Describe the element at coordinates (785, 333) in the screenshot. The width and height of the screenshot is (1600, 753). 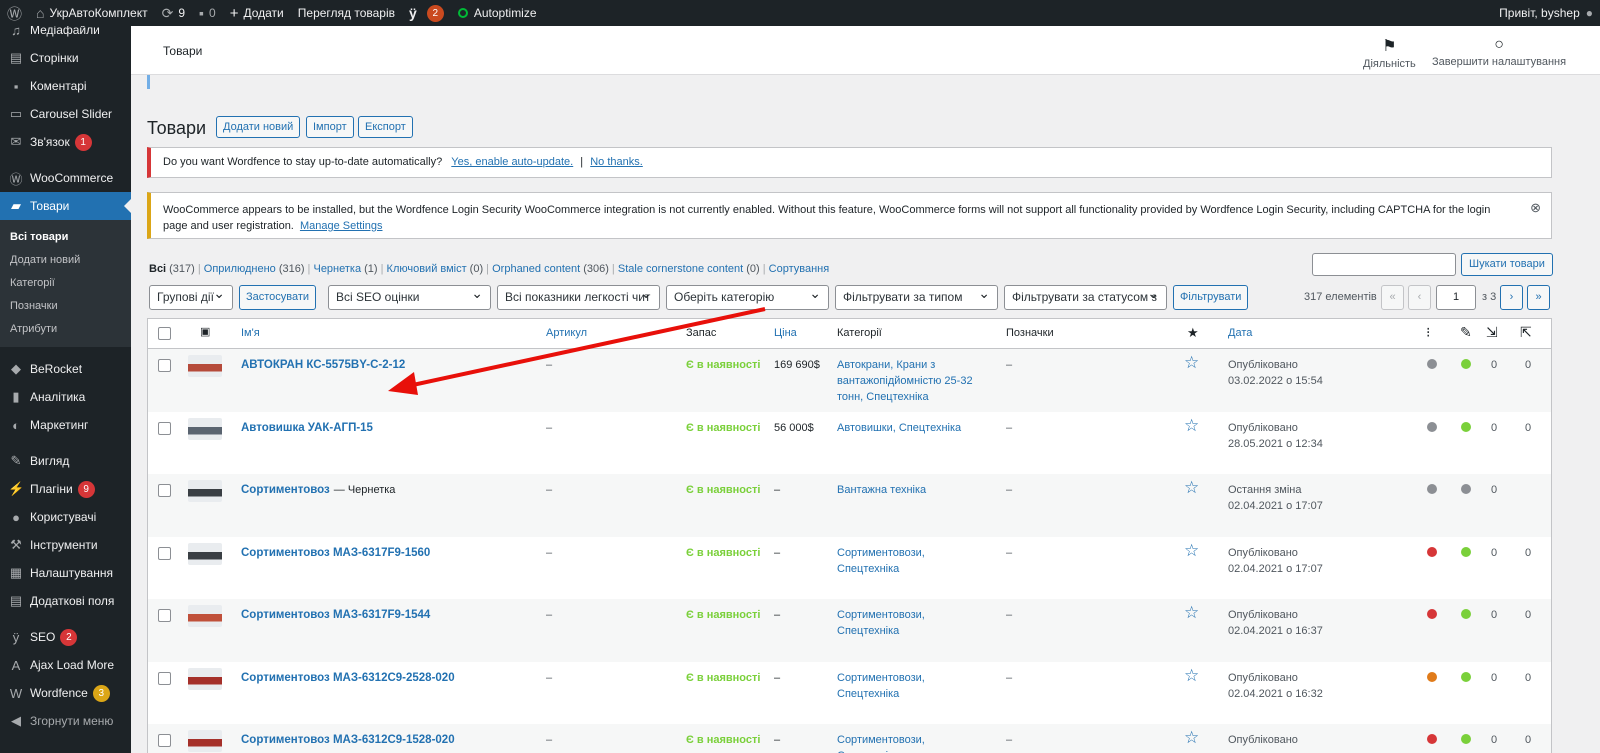
I see `column-price: Ціна` at that location.